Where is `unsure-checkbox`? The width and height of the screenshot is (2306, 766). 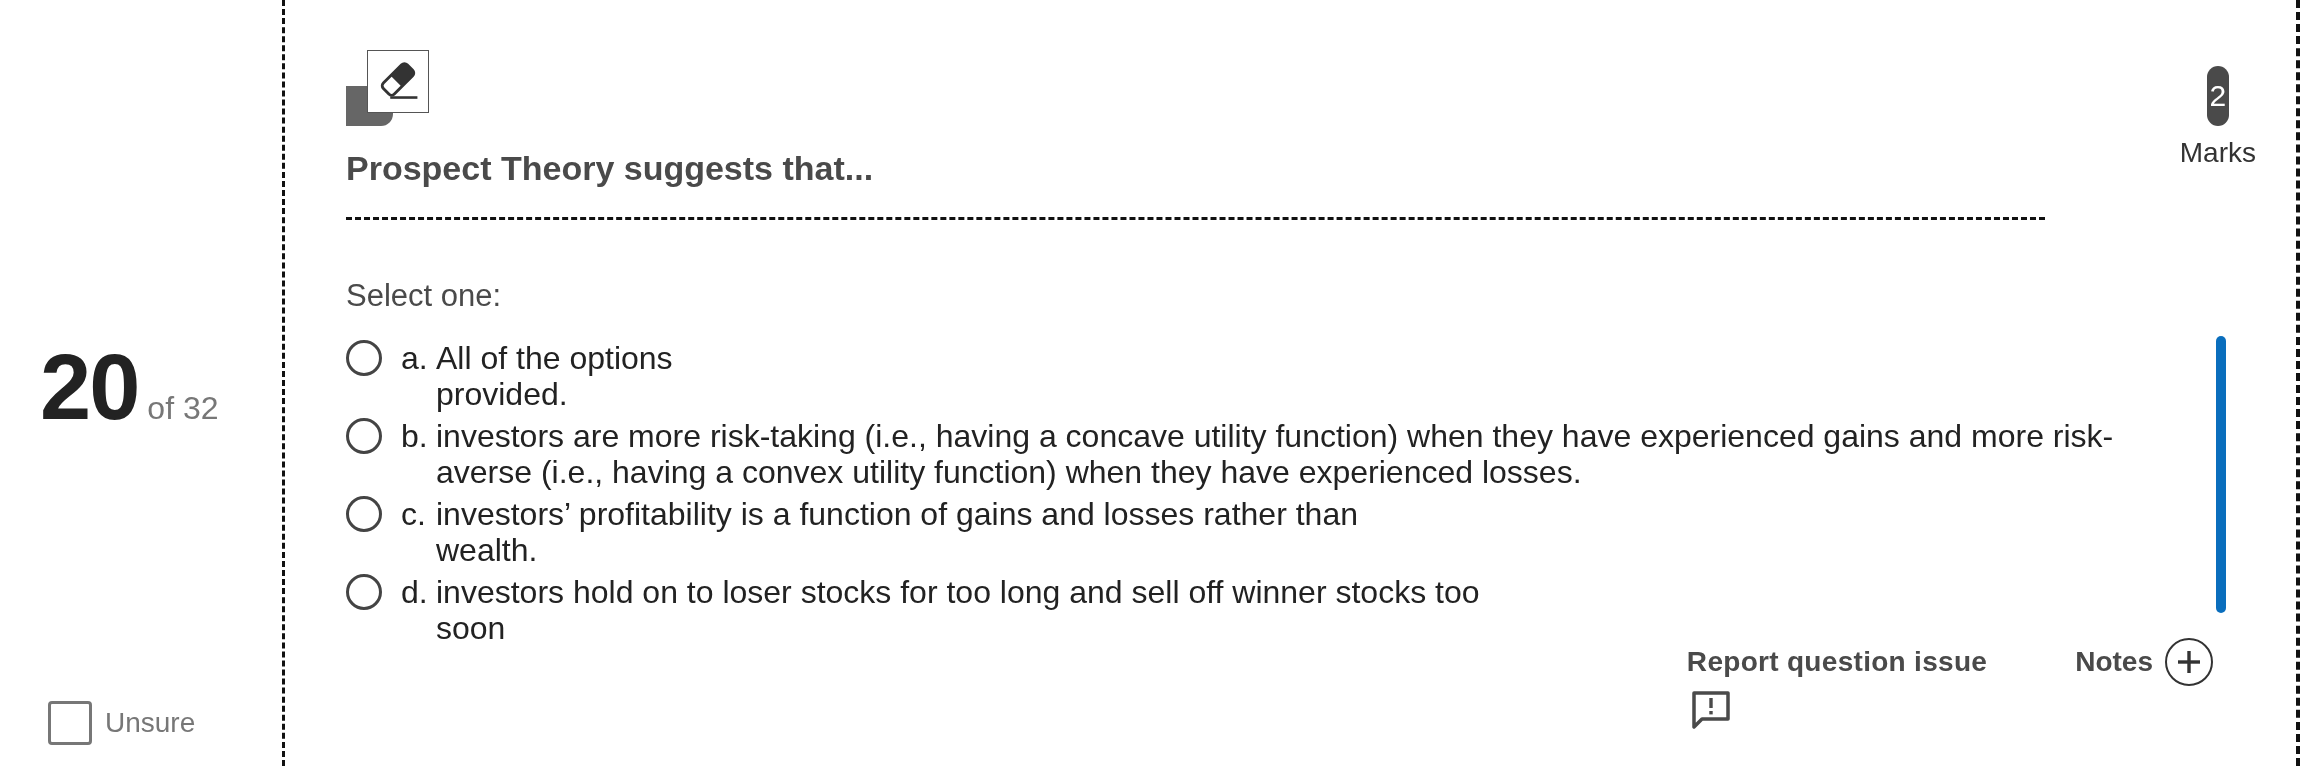
unsure-checkbox is located at coordinates (70, 723).